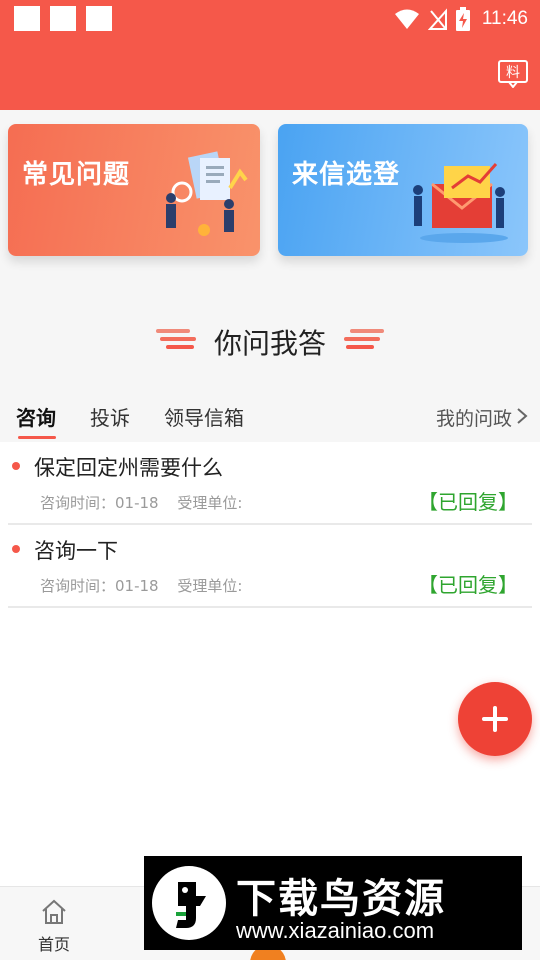 The image size is (540, 960). What do you see at coordinates (474, 417) in the screenshot?
I see `my-inquiries-link: 我的问政` at bounding box center [474, 417].